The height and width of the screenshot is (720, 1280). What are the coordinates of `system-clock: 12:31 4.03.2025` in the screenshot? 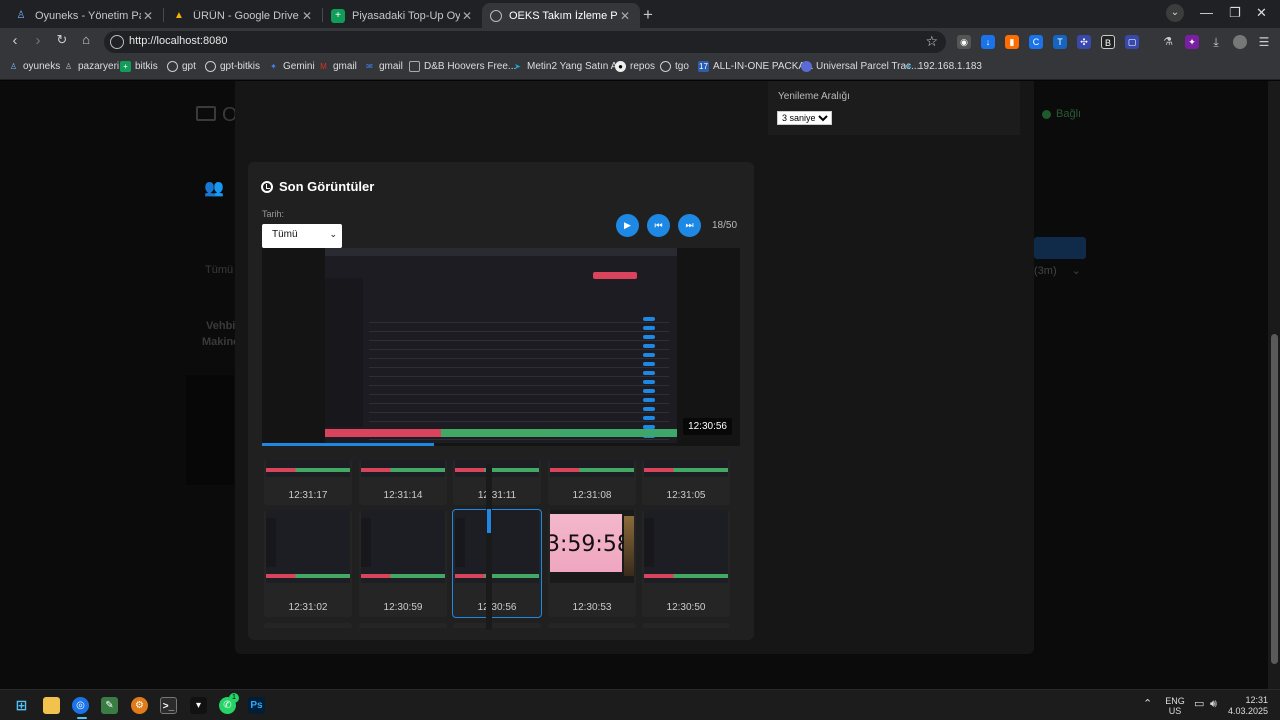 It's located at (1247, 706).